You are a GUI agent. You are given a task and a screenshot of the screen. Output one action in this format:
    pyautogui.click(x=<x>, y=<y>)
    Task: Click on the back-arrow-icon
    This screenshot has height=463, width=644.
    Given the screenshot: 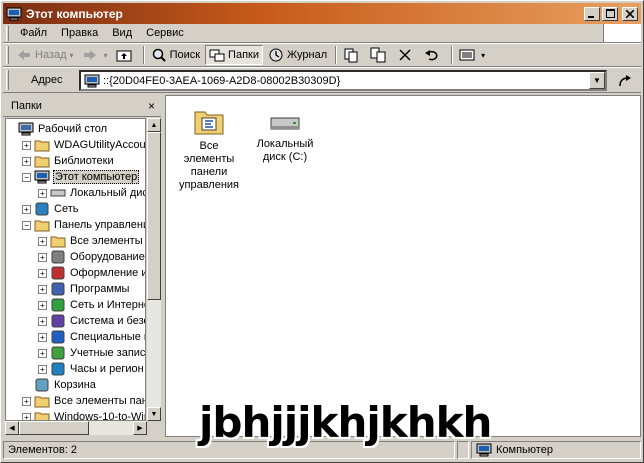 What is the action you would take?
    pyautogui.click(x=24, y=55)
    